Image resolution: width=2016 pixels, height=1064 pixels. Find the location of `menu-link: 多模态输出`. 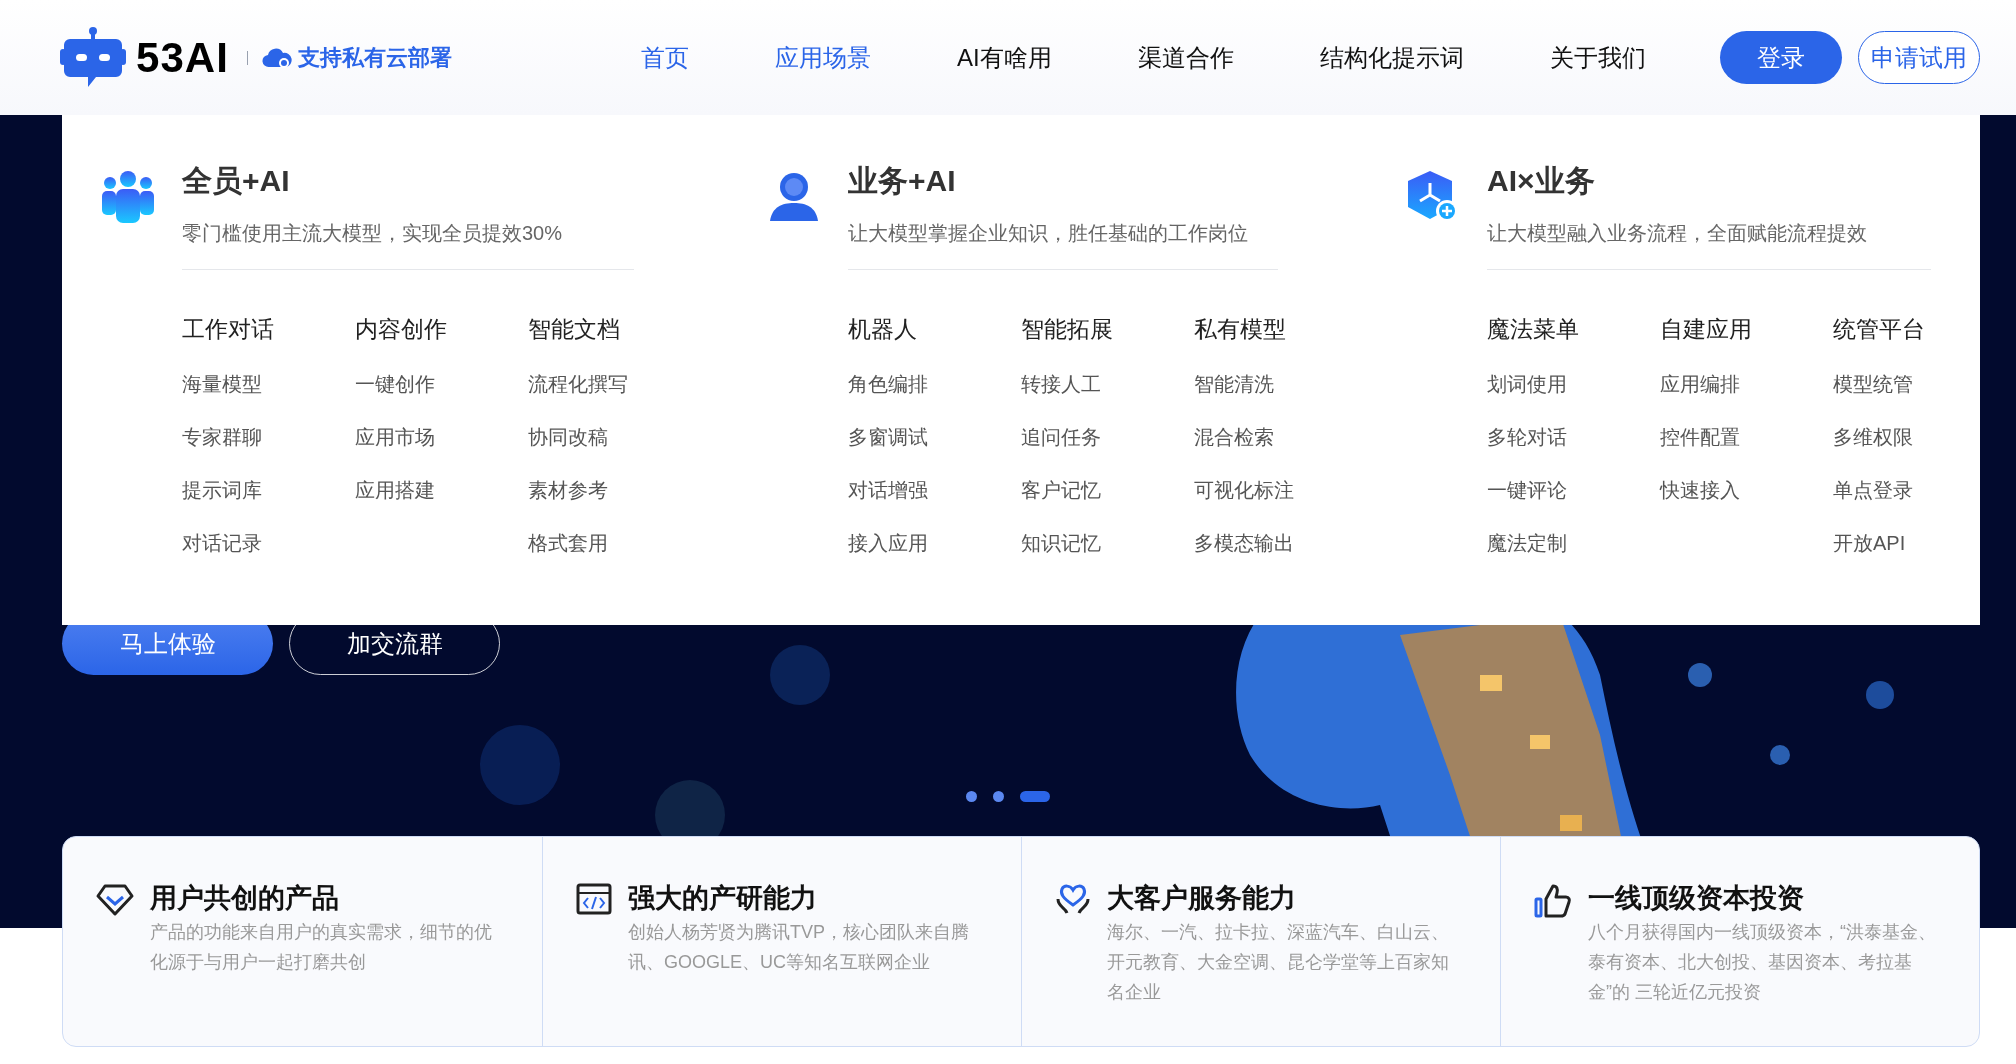

menu-link: 多模态输出 is located at coordinates (1280, 543).